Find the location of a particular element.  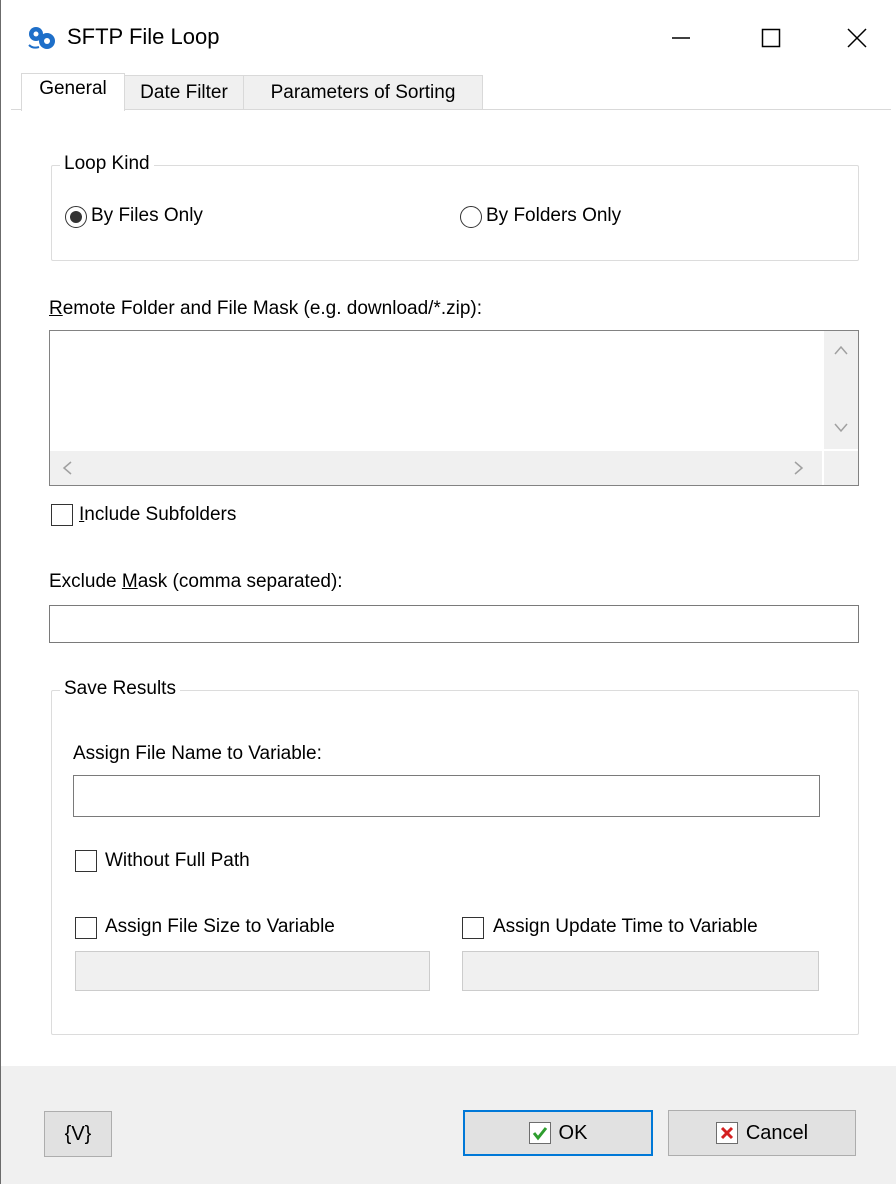

tab-general: General is located at coordinates (73, 92).